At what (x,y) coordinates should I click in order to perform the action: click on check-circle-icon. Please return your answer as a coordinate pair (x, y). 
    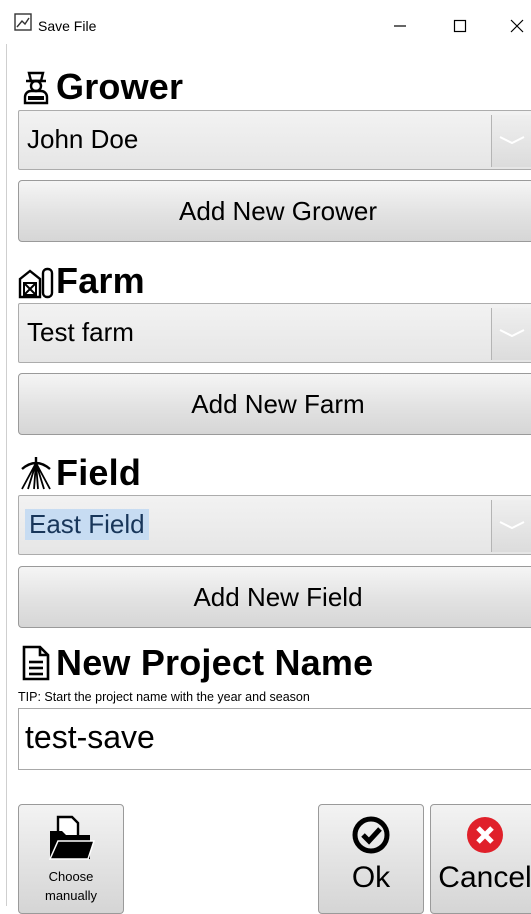
    Looking at the image, I should click on (371, 835).